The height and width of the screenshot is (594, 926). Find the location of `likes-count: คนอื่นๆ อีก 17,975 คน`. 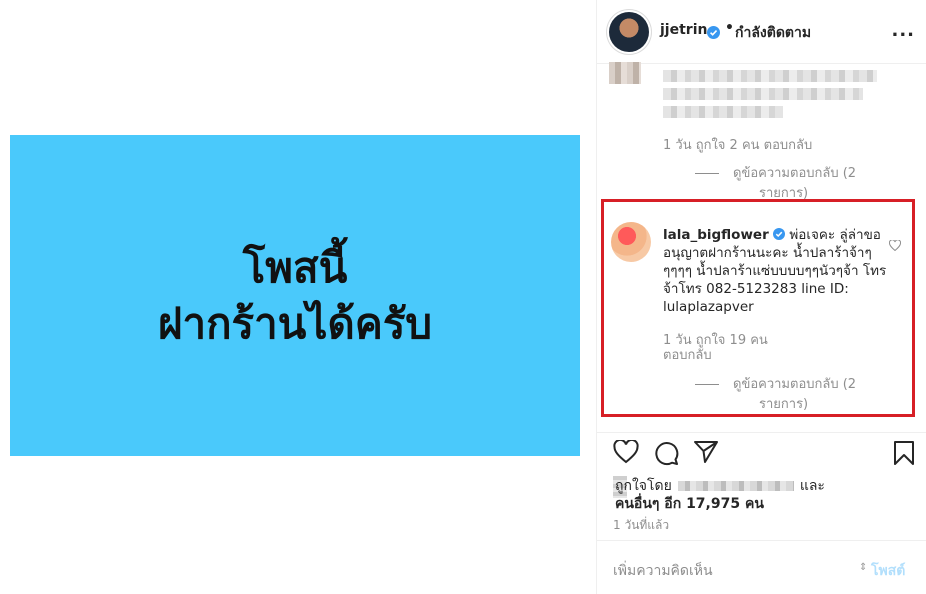

likes-count: คนอื่นๆ อีก 17,975 คน is located at coordinates (689, 504).